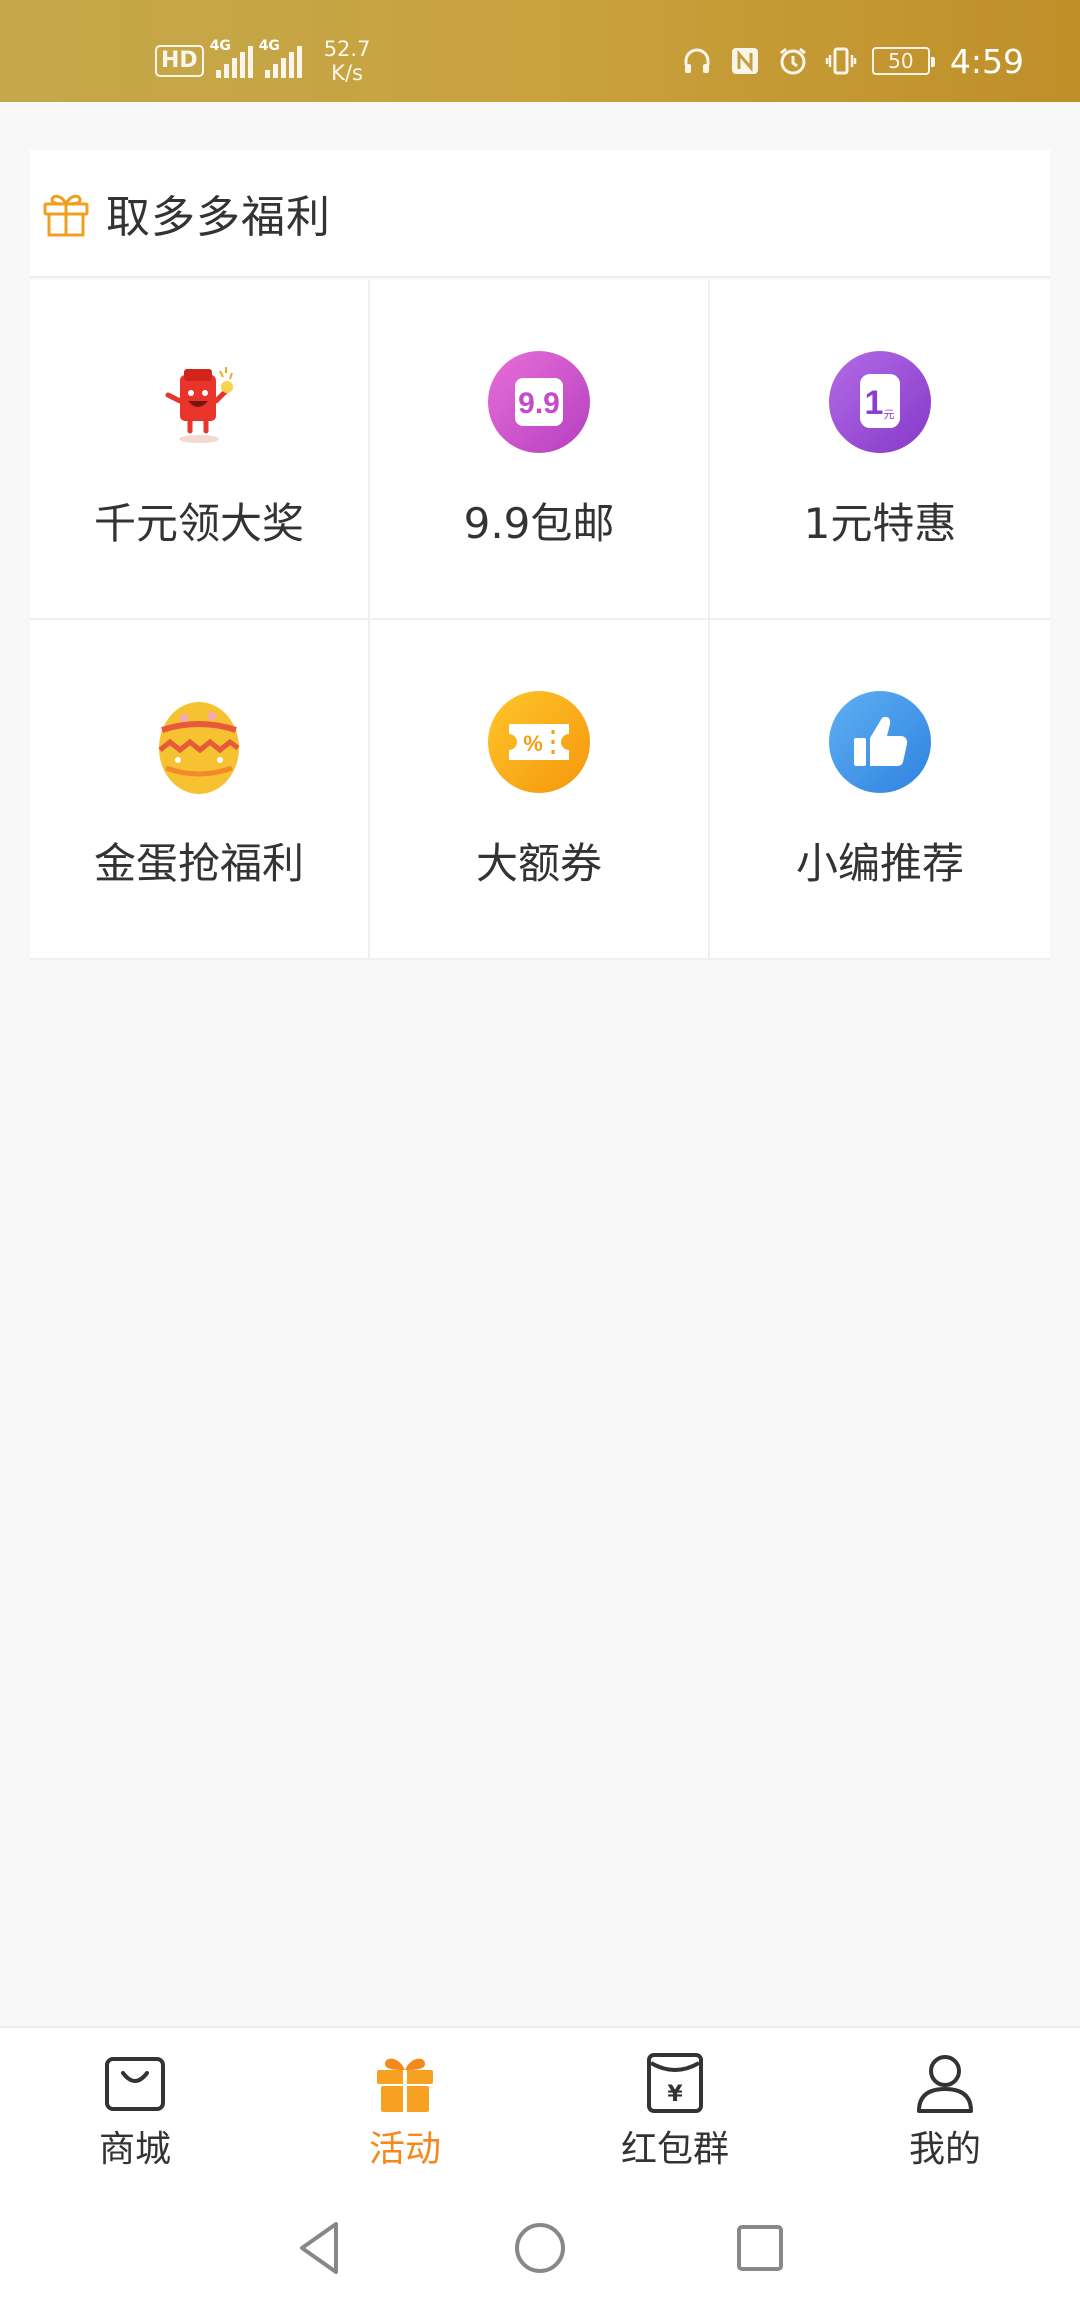  I want to click on system-nav-bar, so click(540, 2248).